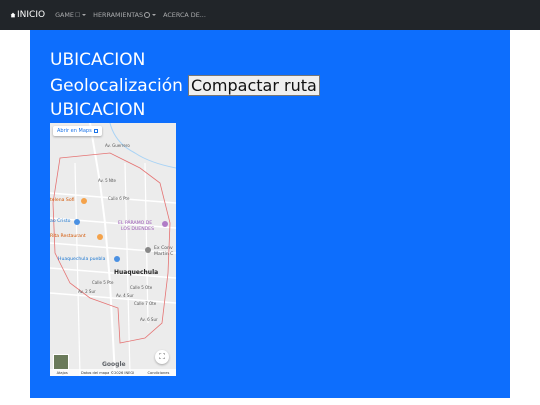 The width and height of the screenshot is (540, 405). I want to click on external-link-icon, so click(95, 131).